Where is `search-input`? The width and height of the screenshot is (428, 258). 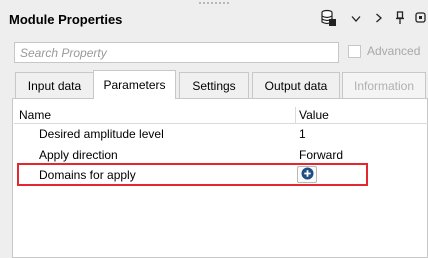
search-input is located at coordinates (176, 52).